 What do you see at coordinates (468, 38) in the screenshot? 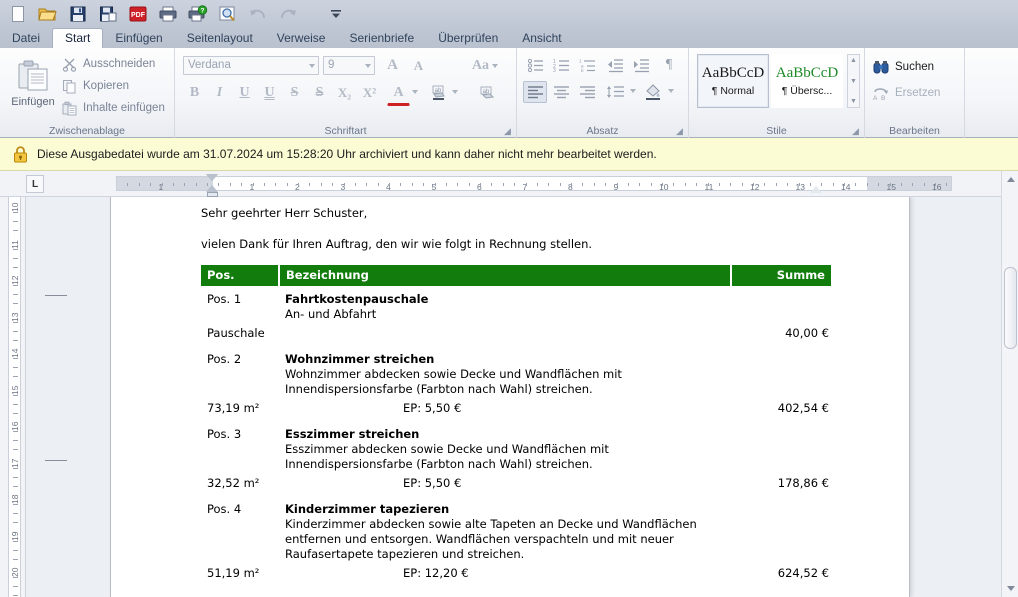
I see `tab-ueberpruefen: Überprüfen` at bounding box center [468, 38].